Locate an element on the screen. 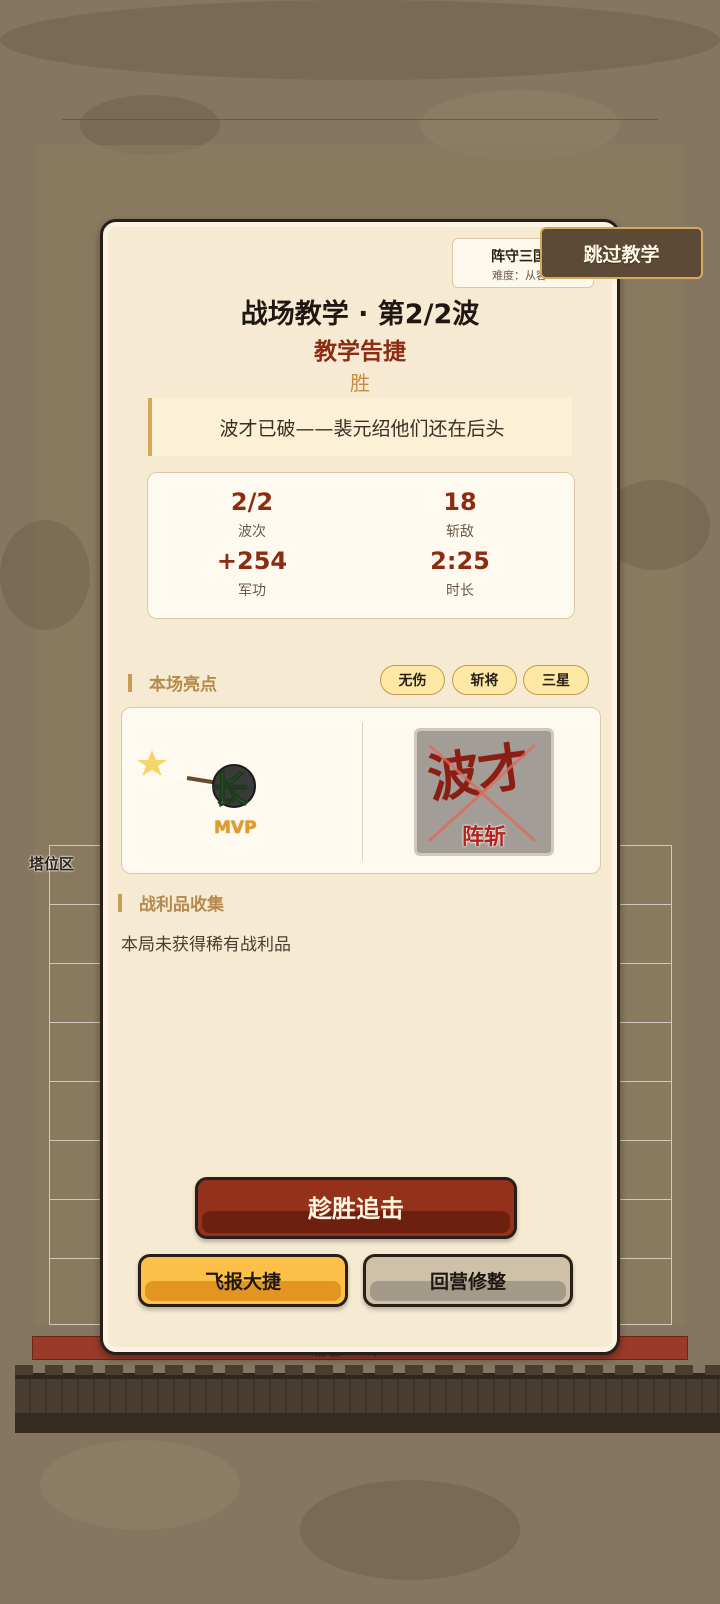 This screenshot has height=1604, width=720. highlights-divider is located at coordinates (362, 791).